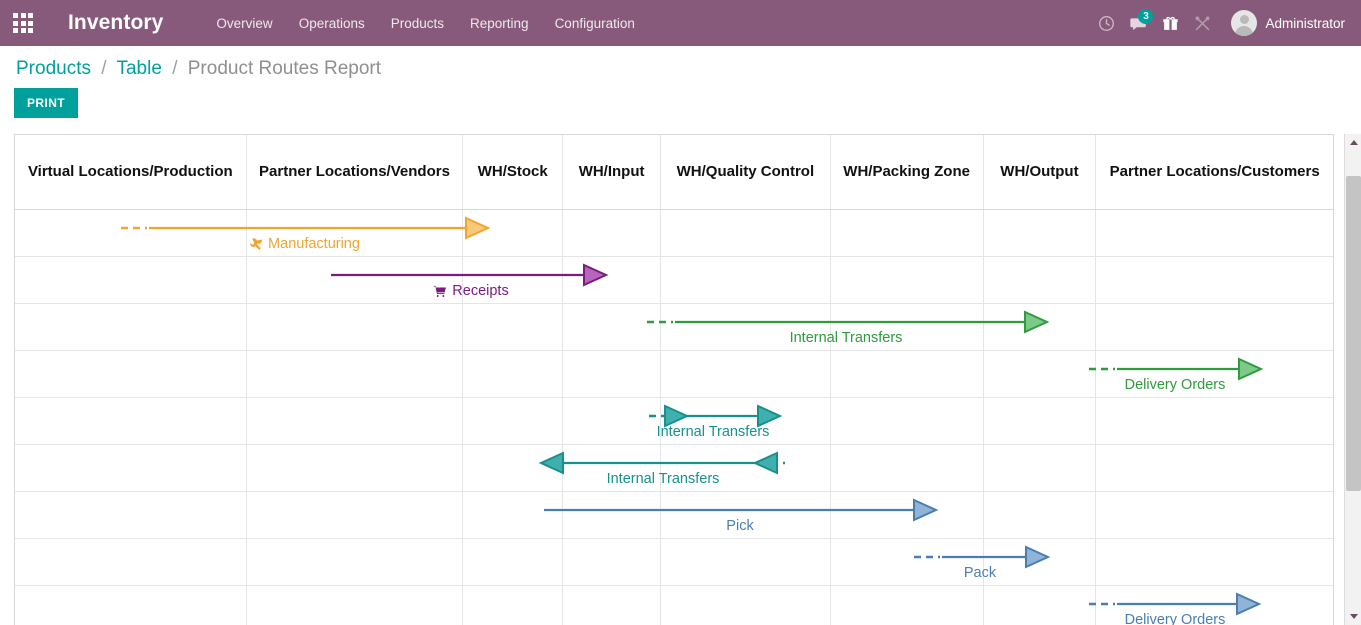 This screenshot has width=1361, height=625. I want to click on user-menu: Administrator, so click(1285, 23).